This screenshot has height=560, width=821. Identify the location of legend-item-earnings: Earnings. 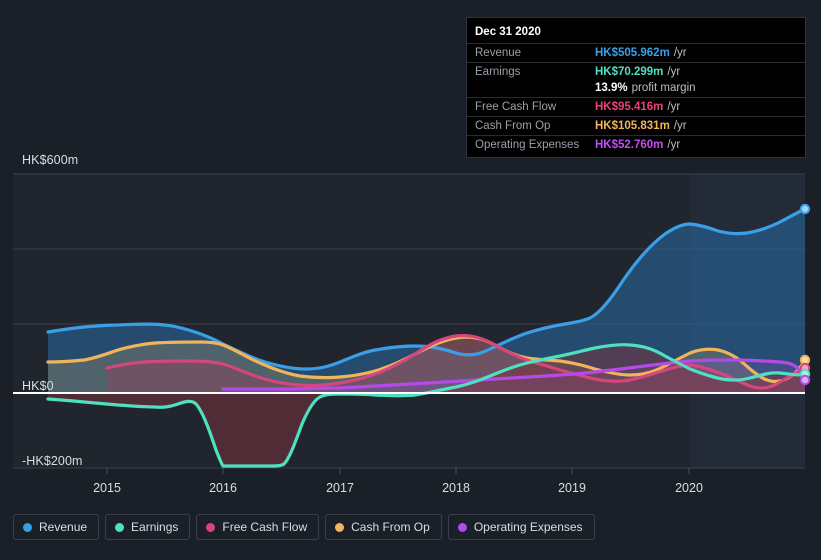
(148, 527).